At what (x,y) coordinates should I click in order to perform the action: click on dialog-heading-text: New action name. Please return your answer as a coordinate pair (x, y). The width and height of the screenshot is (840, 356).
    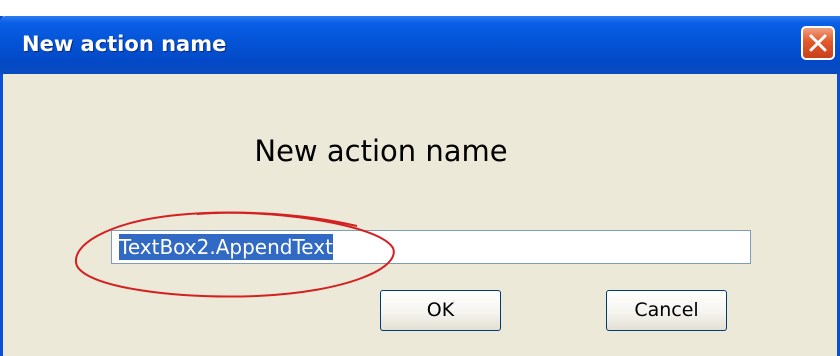
    Looking at the image, I should click on (381, 151).